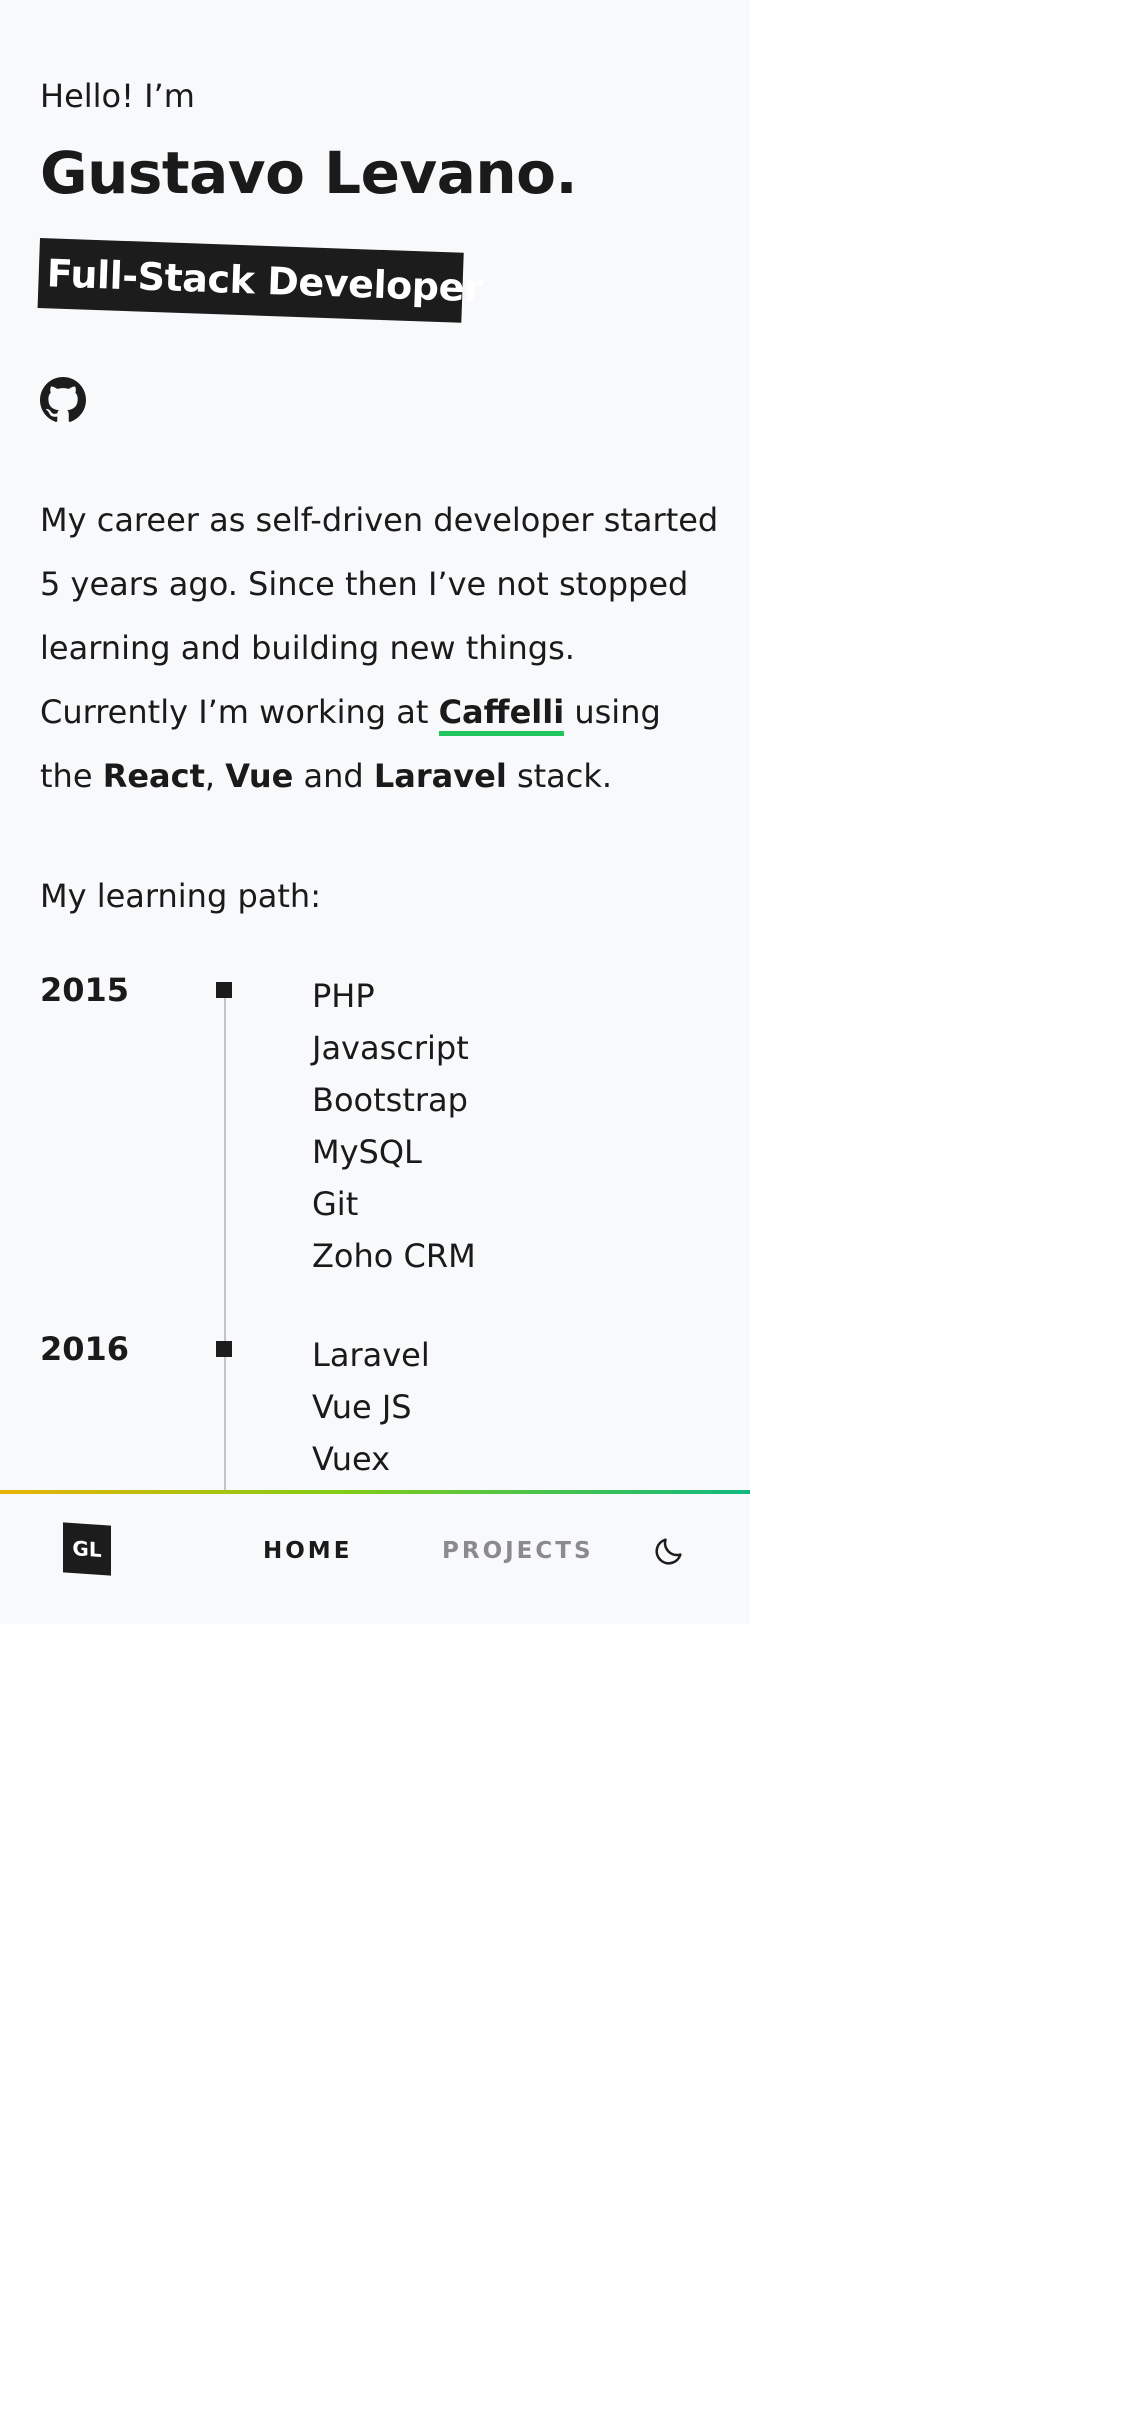  Describe the element at coordinates (259, 776) in the screenshot. I see `tech-vue: Vue` at that location.